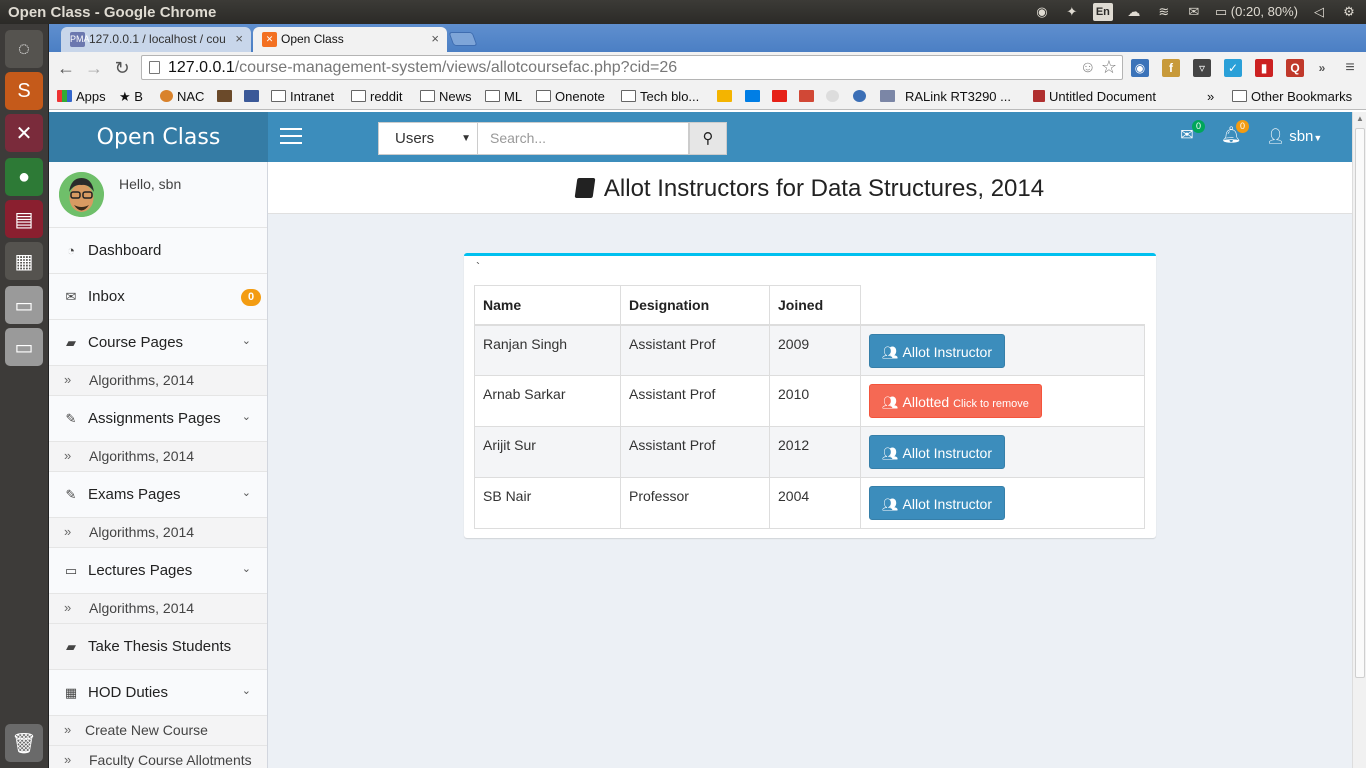 The width and height of the screenshot is (1366, 768). I want to click on page-scrollbar: ▲, so click(1359, 440).